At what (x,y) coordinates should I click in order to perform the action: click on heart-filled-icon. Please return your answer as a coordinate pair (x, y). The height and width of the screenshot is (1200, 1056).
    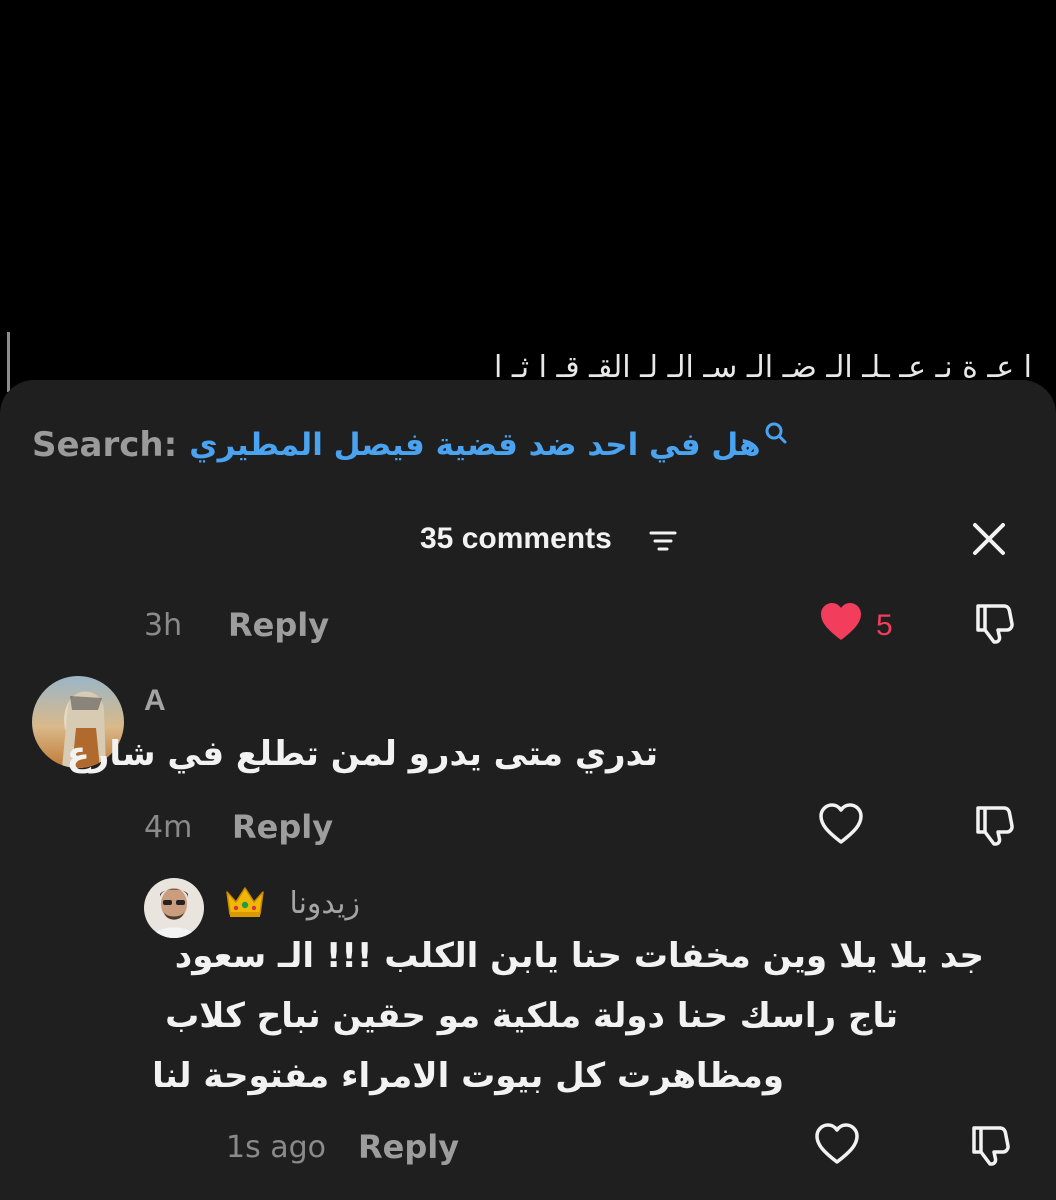
    Looking at the image, I should click on (841, 623).